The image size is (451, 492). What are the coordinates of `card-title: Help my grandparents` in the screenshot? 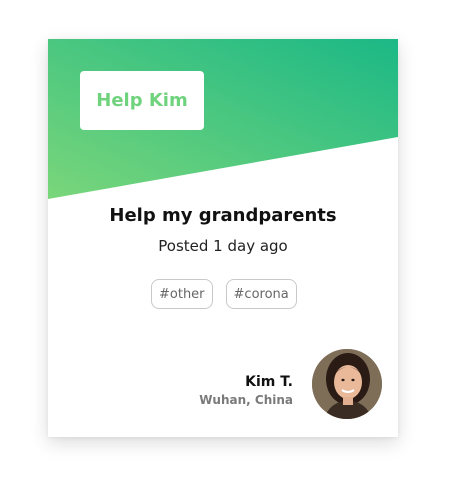 It's located at (223, 215).